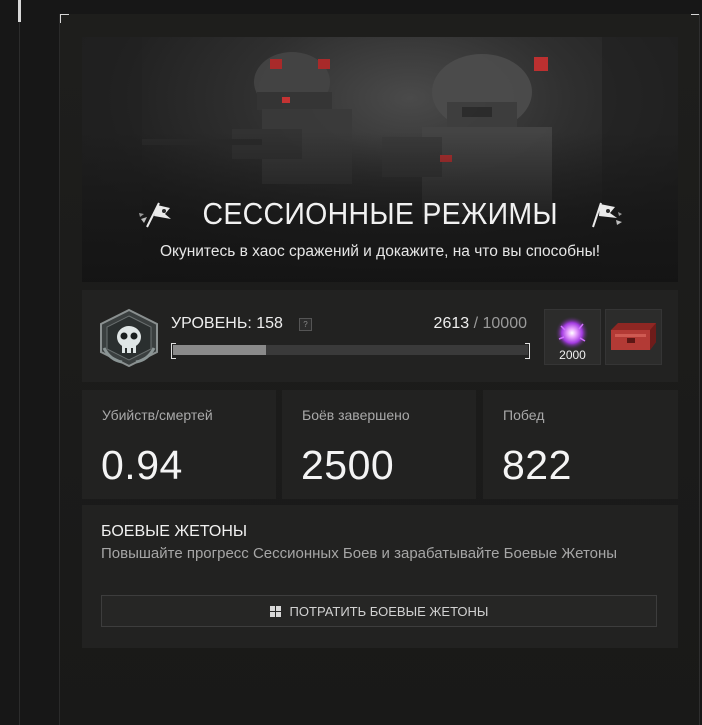  I want to click on stat-label: Побед, so click(524, 415).